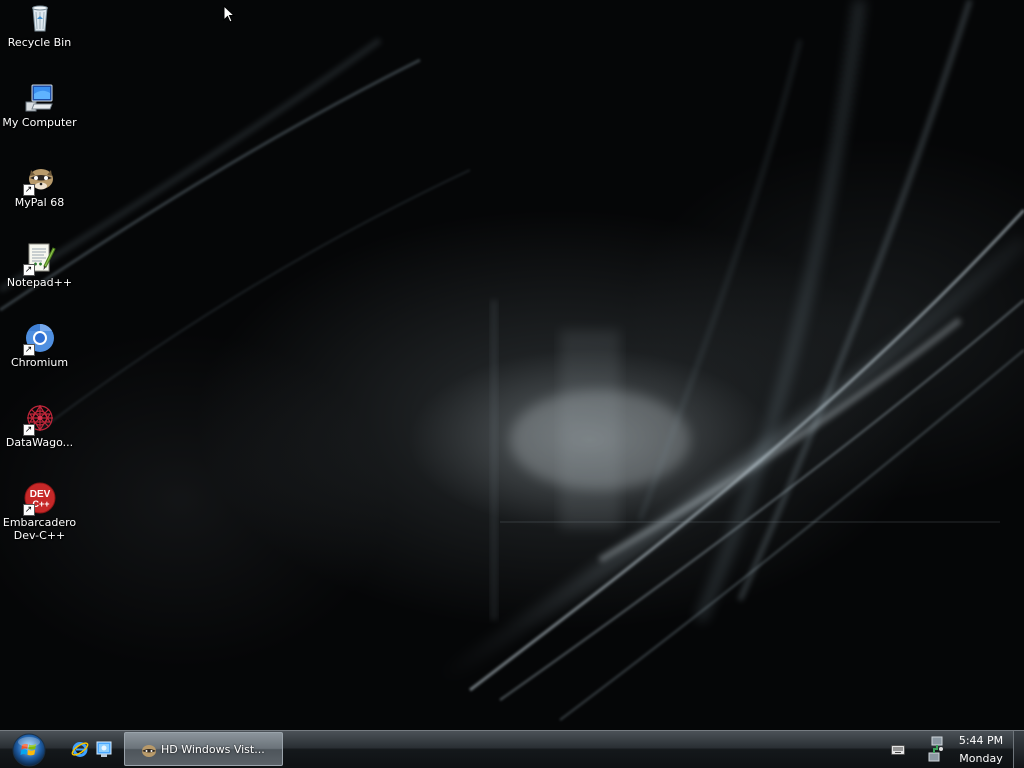  I want to click on mouse-cursor-icon, so click(229, 14).